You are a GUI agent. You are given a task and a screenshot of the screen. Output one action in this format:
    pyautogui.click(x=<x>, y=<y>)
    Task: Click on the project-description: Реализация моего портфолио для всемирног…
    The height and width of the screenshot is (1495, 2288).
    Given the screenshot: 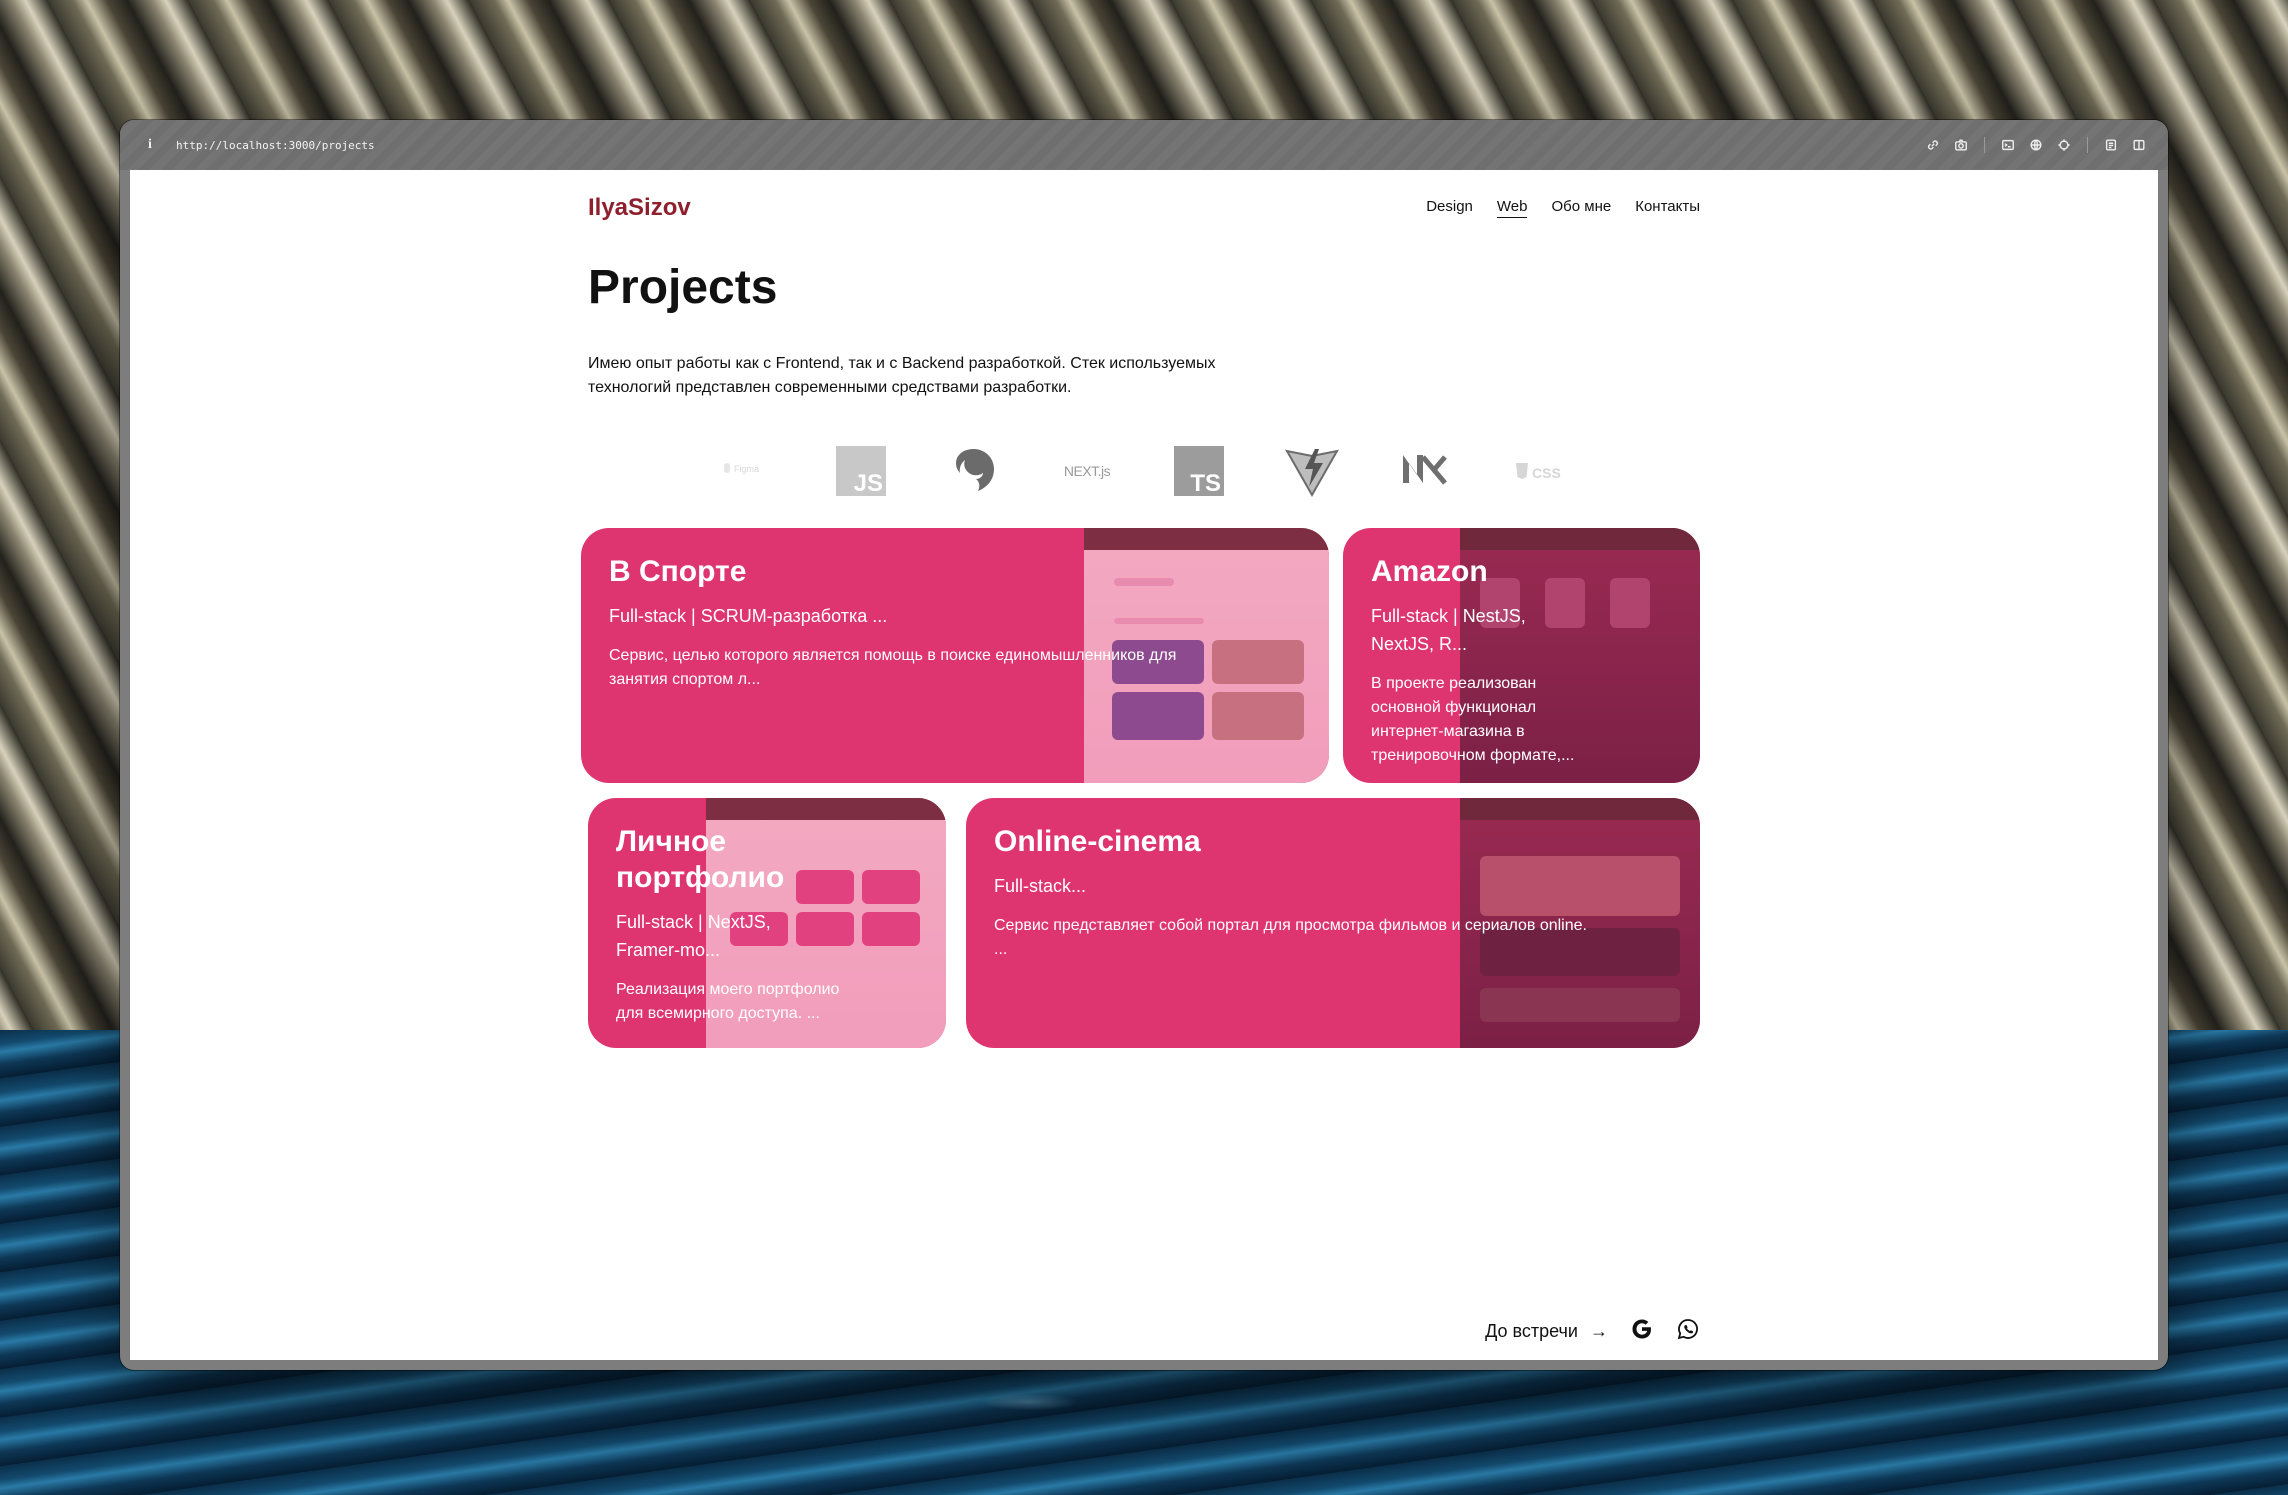 What is the action you would take?
    pyautogui.click(x=728, y=1001)
    